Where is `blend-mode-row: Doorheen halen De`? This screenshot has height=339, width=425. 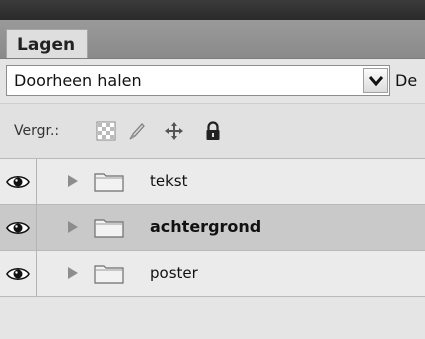 blend-mode-row: Doorheen halen De is located at coordinates (212, 81).